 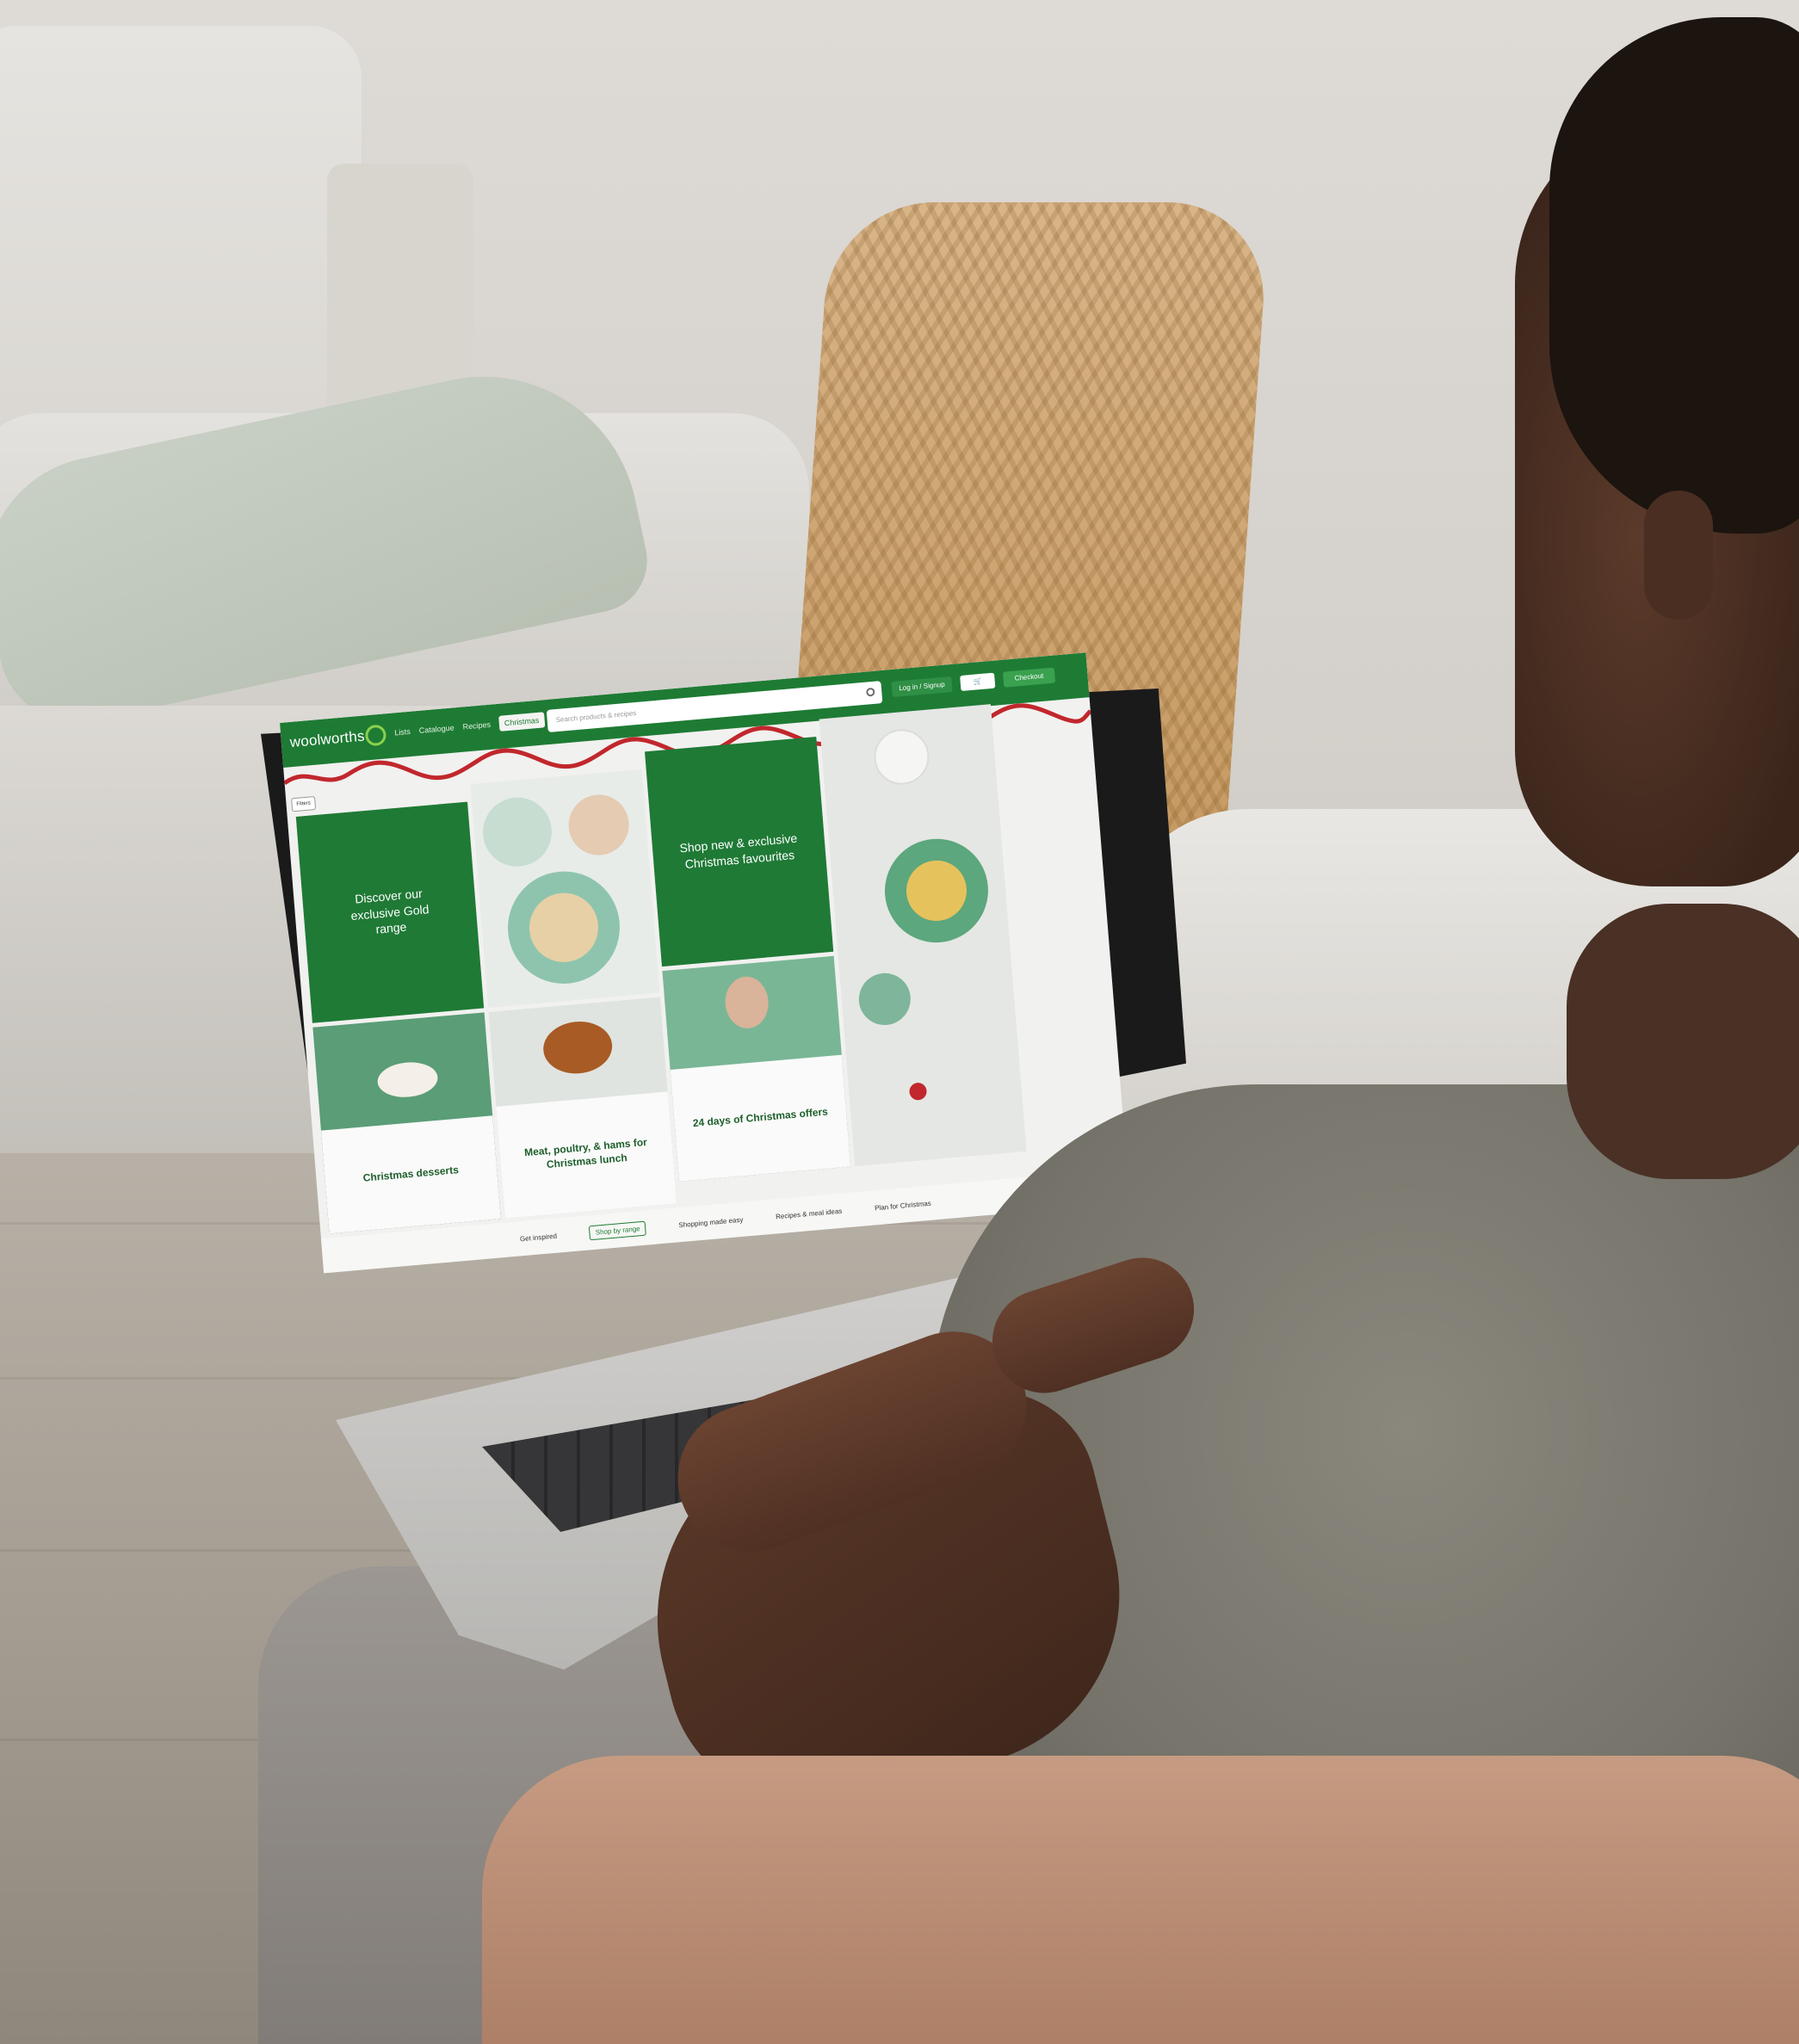 I want to click on tile-dinner-photo, so click(x=923, y=936).